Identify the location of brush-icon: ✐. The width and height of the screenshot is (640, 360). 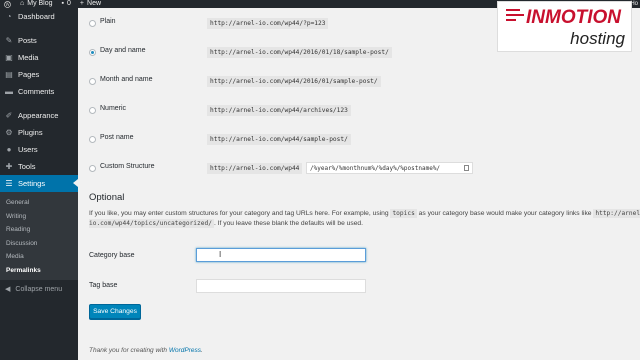
(9, 115).